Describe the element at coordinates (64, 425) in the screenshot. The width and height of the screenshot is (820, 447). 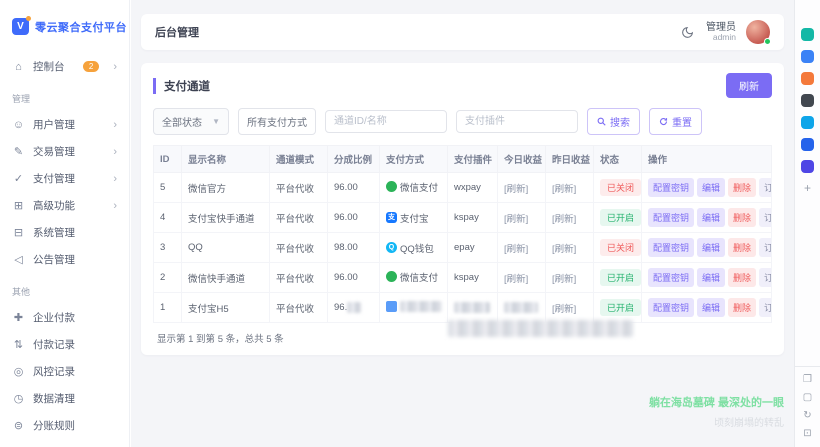
I see `sidebar-item: ⊜ 分账规则` at that location.